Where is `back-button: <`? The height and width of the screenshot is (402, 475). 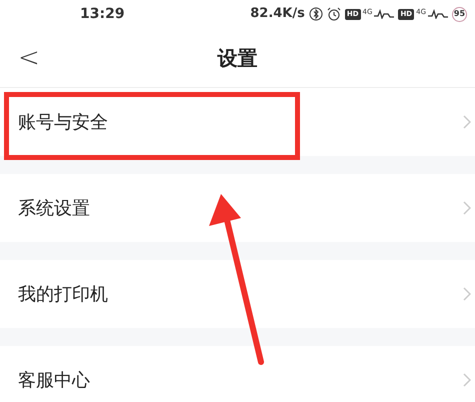 back-button: < is located at coordinates (29, 57).